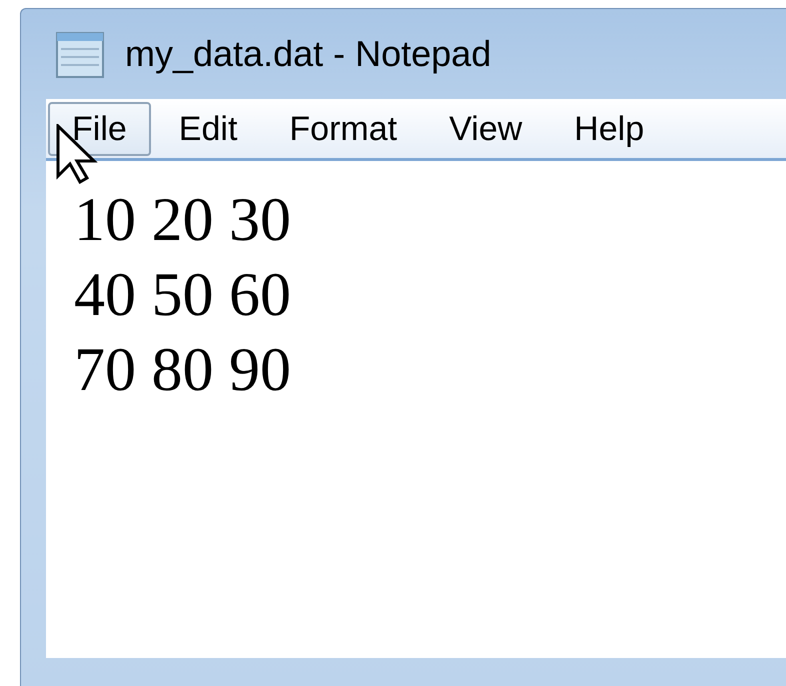 This screenshot has width=786, height=686. Describe the element at coordinates (183, 220) in the screenshot. I see `text-line: 10 20 30` at that location.